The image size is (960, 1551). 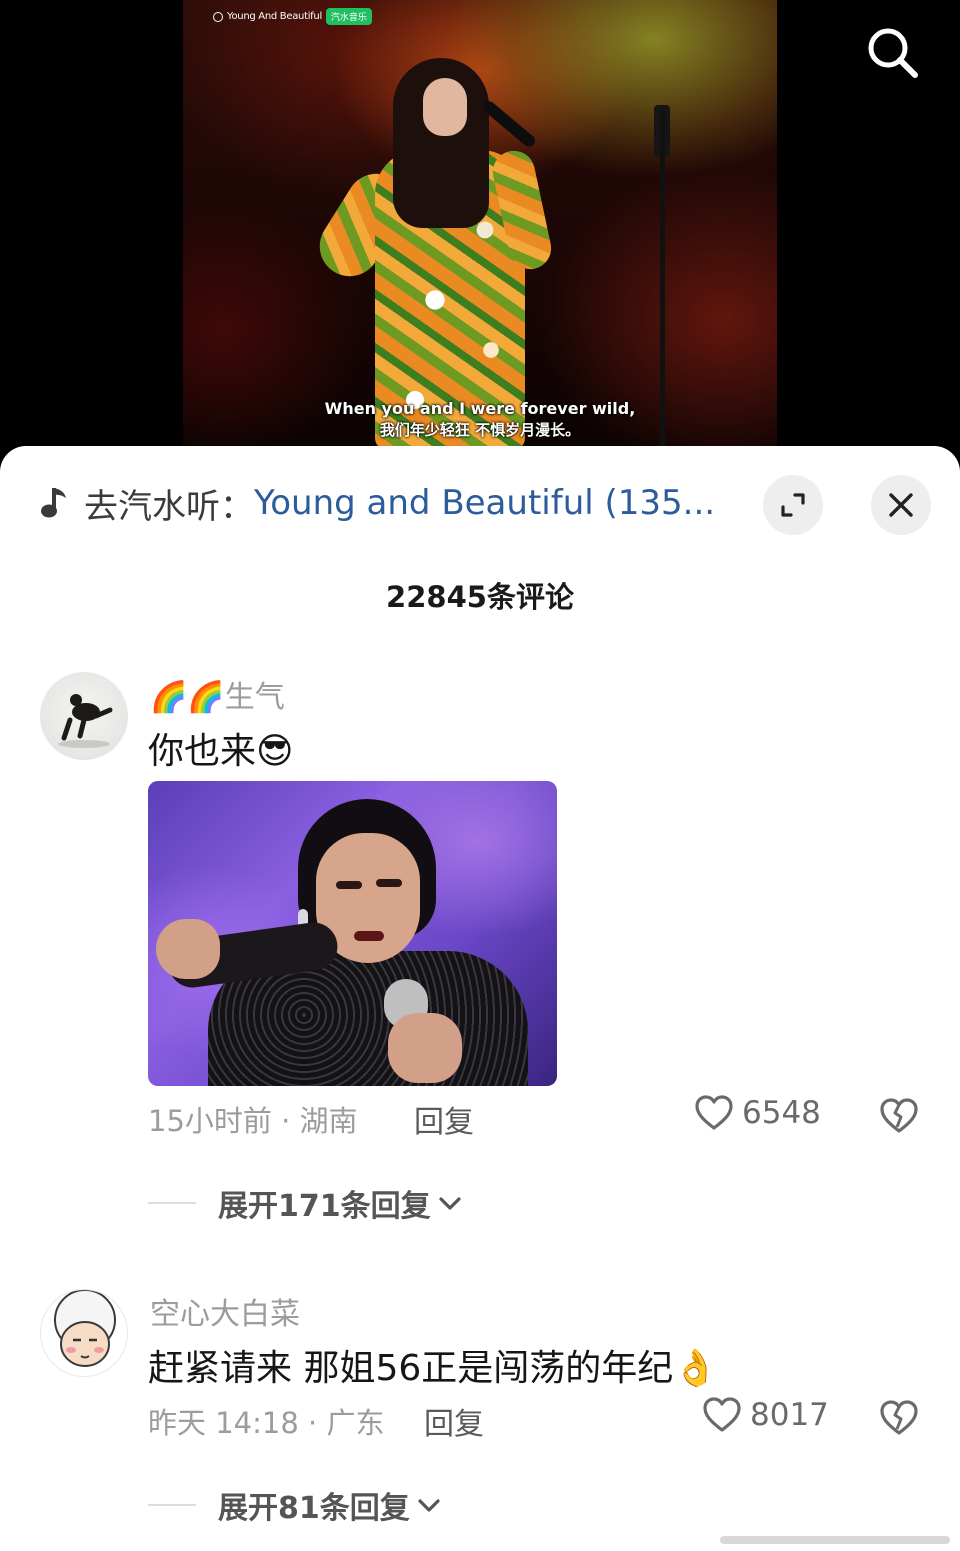 I want to click on close-button, so click(x=901, y=505).